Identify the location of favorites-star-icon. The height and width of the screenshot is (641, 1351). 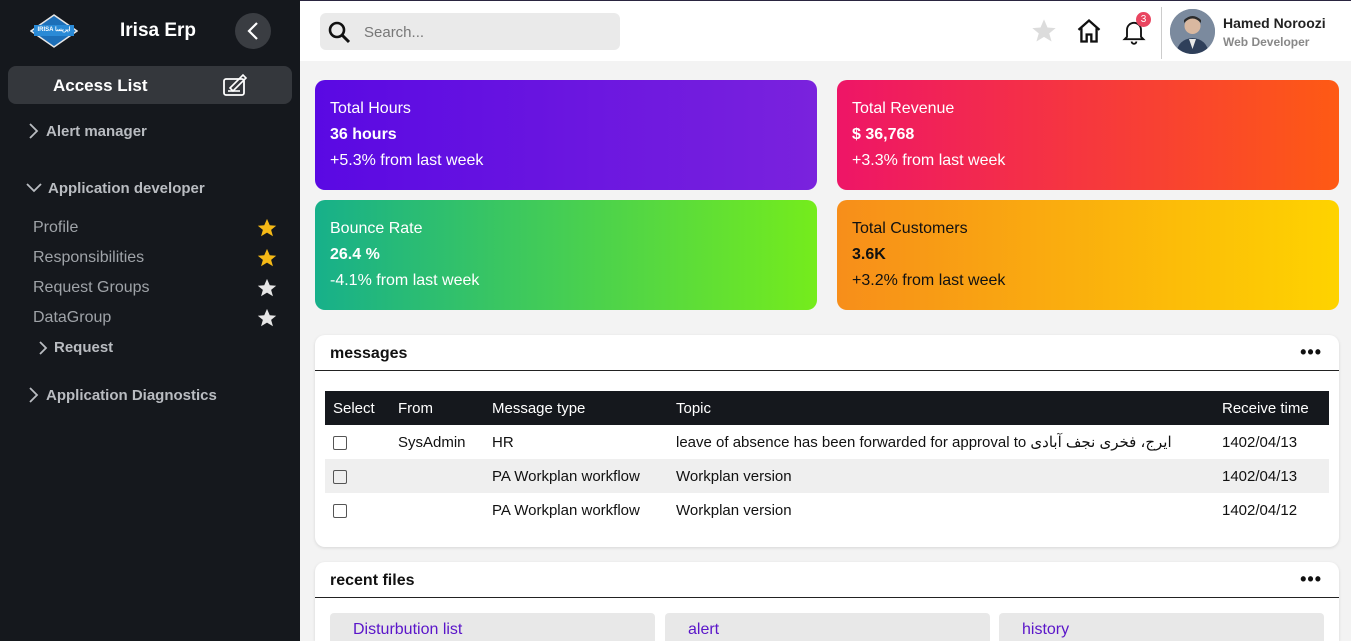
(1044, 31).